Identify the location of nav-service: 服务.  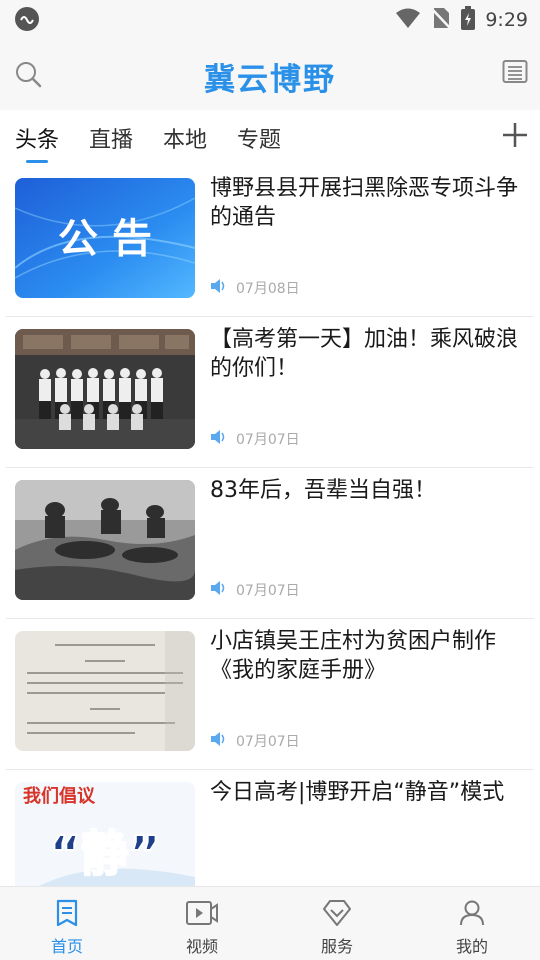
(337, 928).